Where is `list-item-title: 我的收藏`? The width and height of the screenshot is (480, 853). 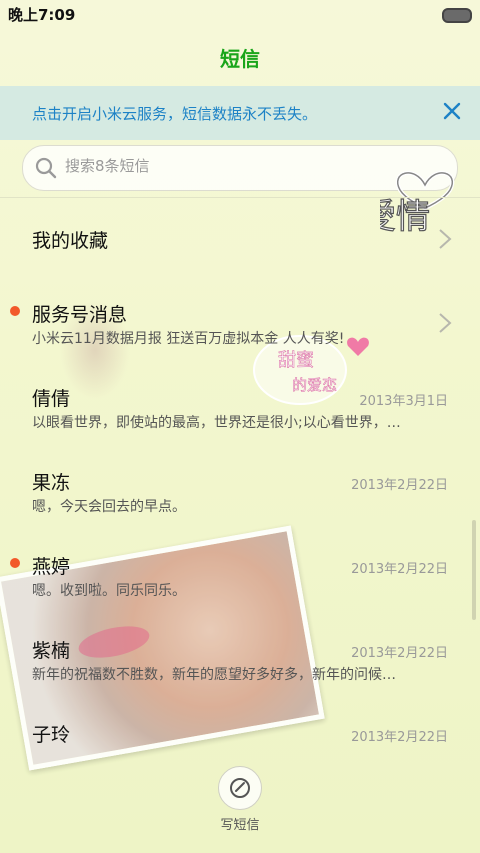 list-item-title: 我的收藏 is located at coordinates (70, 241).